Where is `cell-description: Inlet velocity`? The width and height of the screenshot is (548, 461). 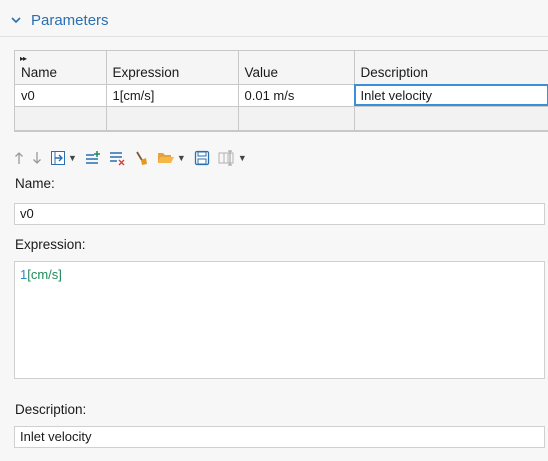
cell-description: Inlet velocity is located at coordinates (451, 95).